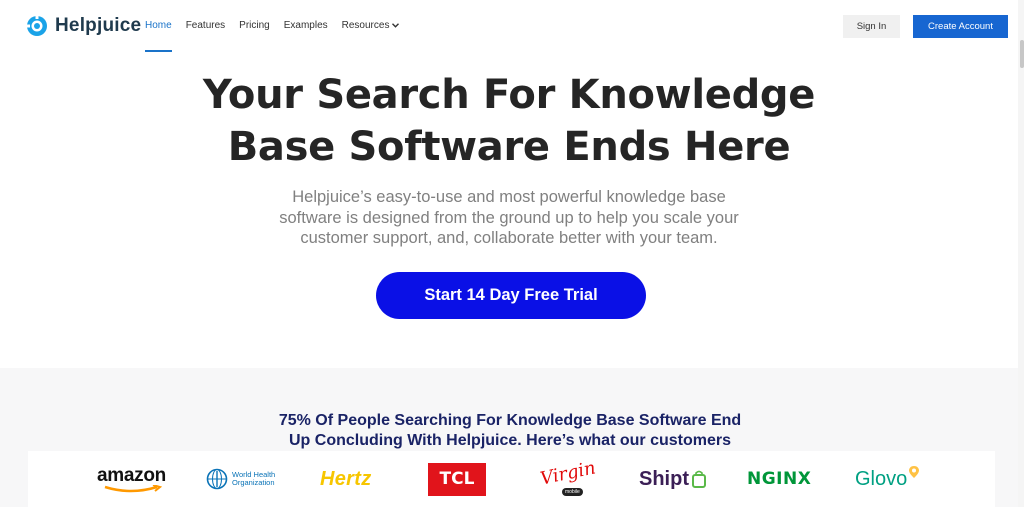 The image size is (1024, 507). Describe the element at coordinates (253, 482) in the screenshot. I see `who-logo-line-2: Organization` at that location.